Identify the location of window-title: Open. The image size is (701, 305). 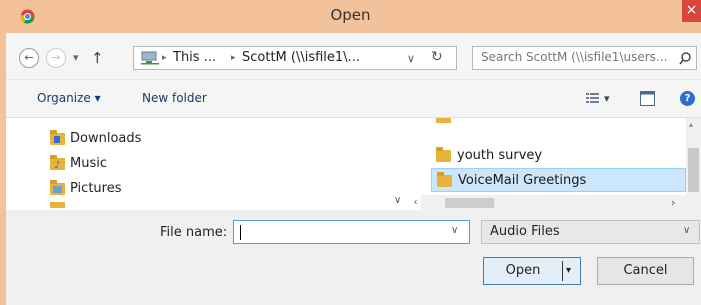
(350, 15).